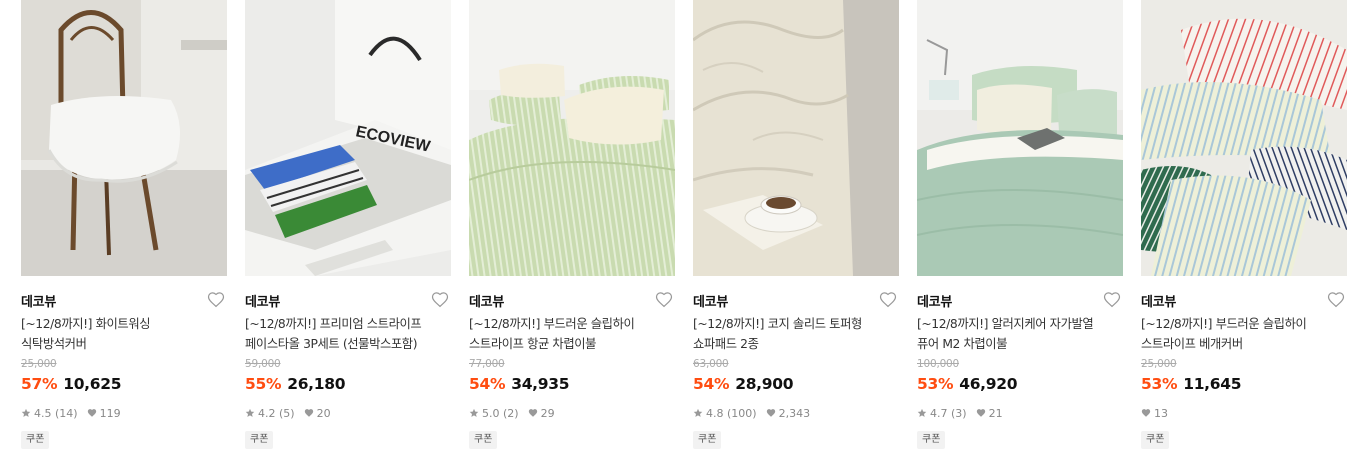  What do you see at coordinates (333, 324) in the screenshot?
I see `title-line: [~12/8까지!] 프리미엄 스트라이프` at bounding box center [333, 324].